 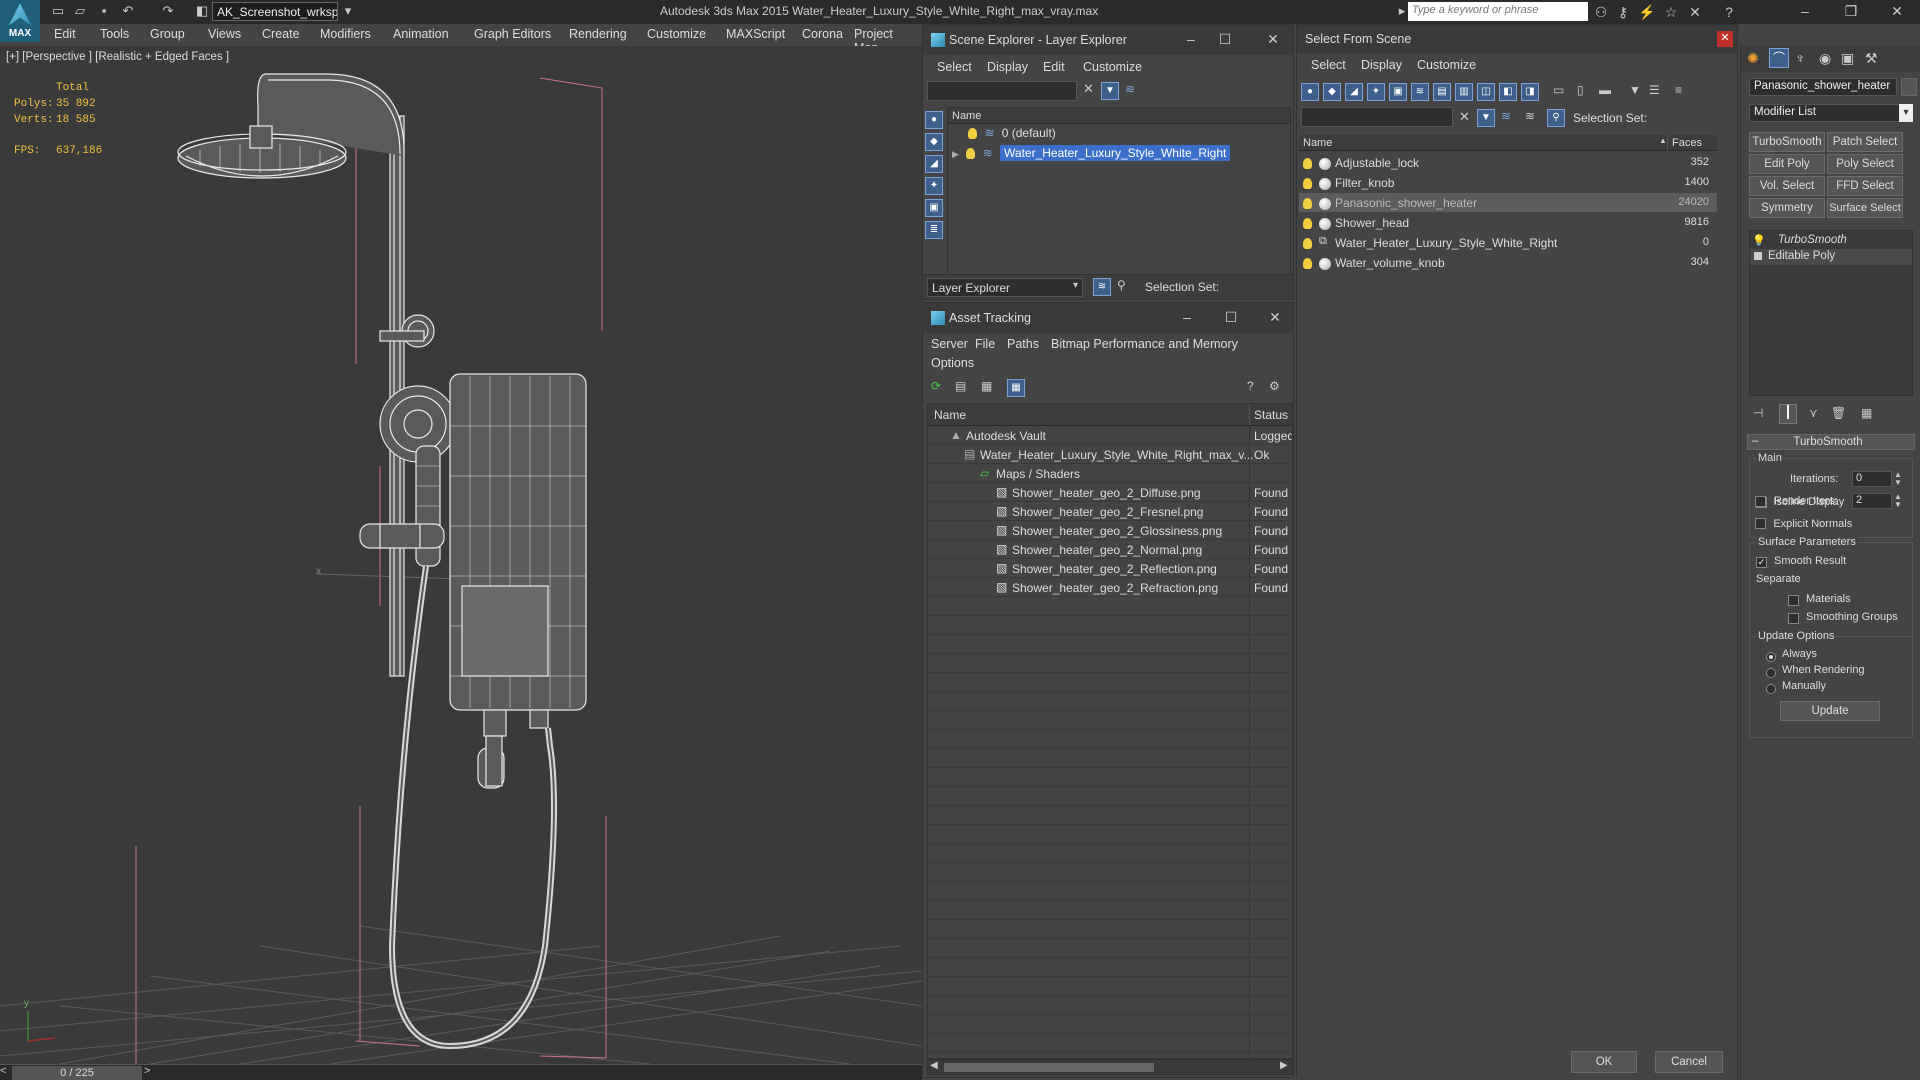 I want to click on scroll-right-arrow-icon: ▶, so click(x=1284, y=1065).